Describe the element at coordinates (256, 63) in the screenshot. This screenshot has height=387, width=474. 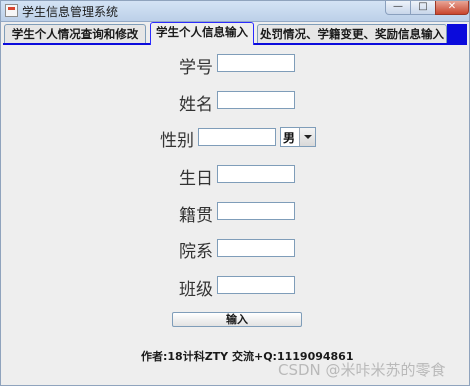
I see `student-id-input` at that location.